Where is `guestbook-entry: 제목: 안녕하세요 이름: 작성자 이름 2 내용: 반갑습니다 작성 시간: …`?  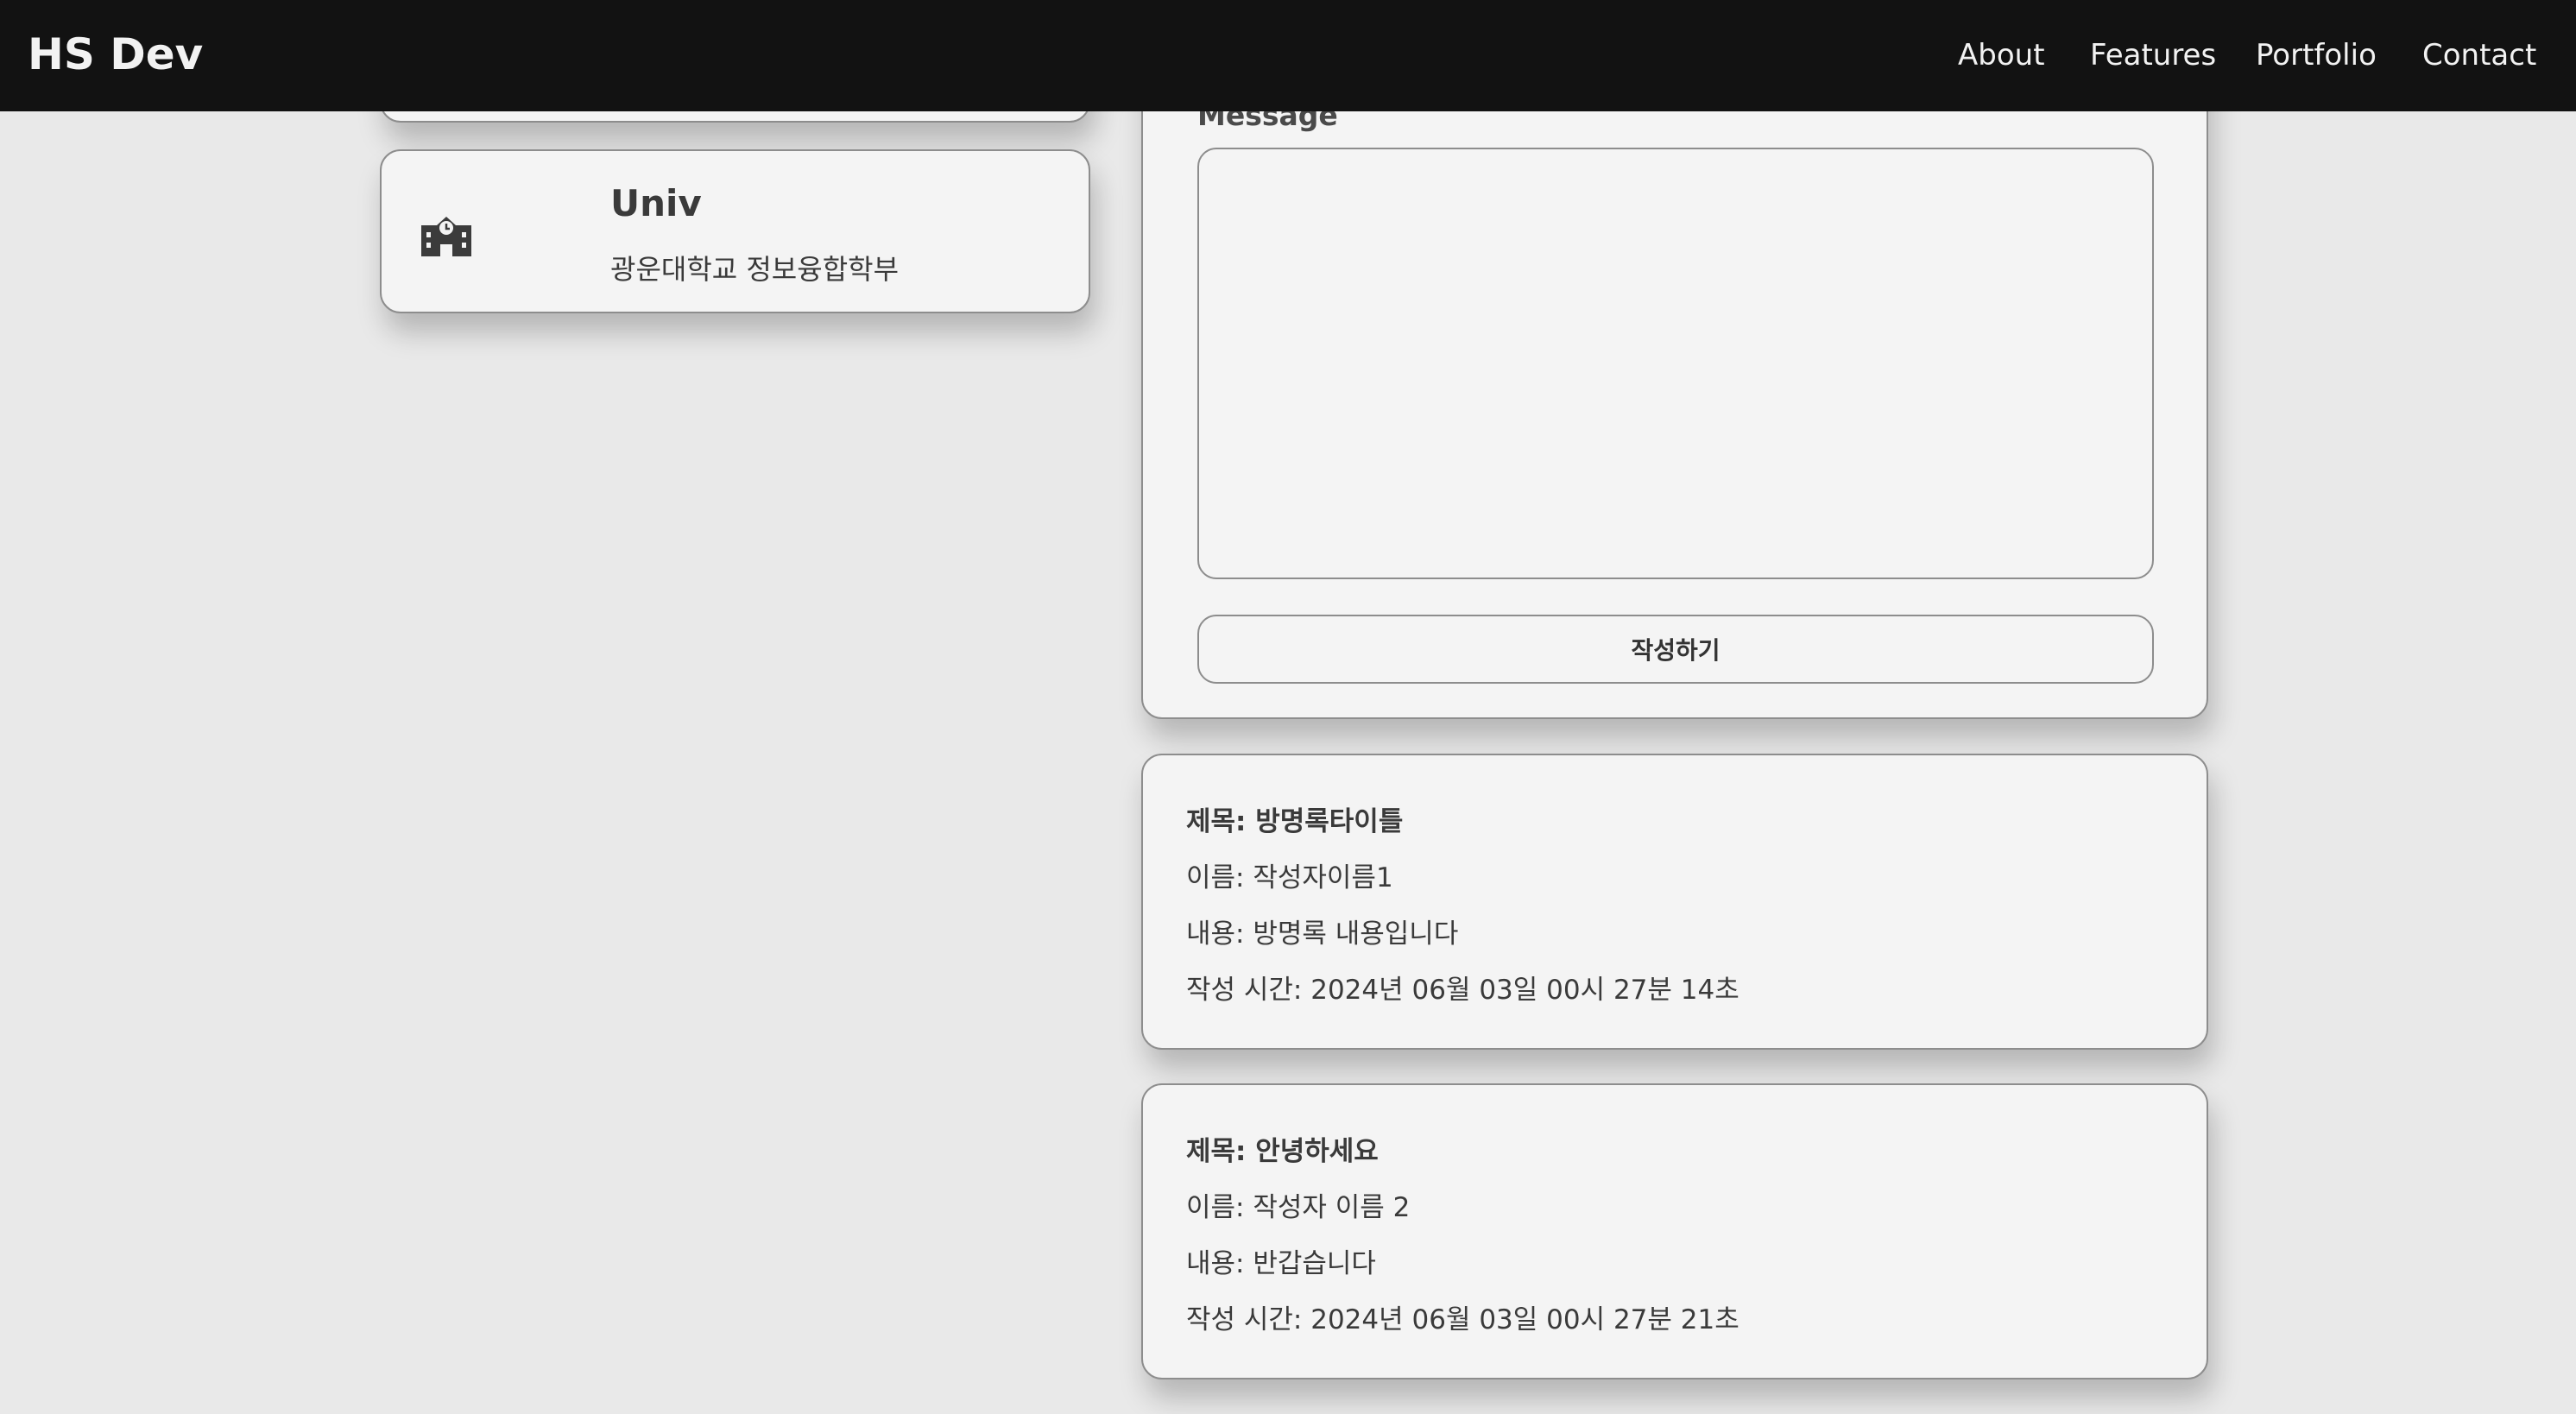
guestbook-entry: 제목: 안녕하세요 이름: 작성자 이름 2 내용: 반갑습니다 작성 시간: … is located at coordinates (1674, 1231).